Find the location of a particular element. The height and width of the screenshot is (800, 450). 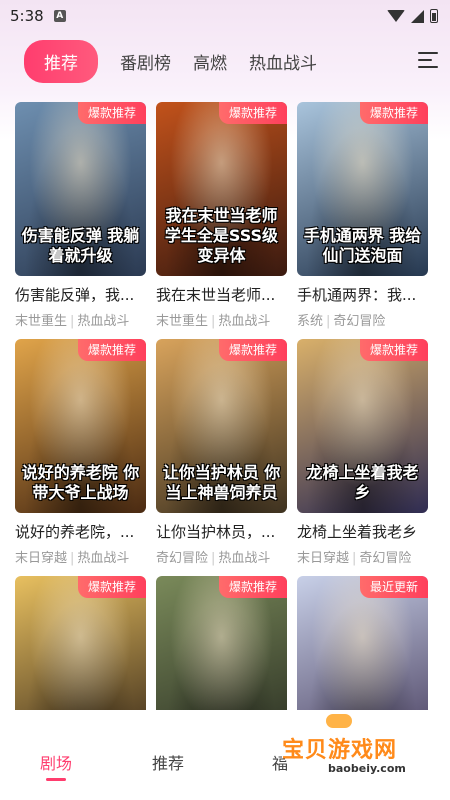

tag-primary: 奇幻冒险 is located at coordinates (182, 558).